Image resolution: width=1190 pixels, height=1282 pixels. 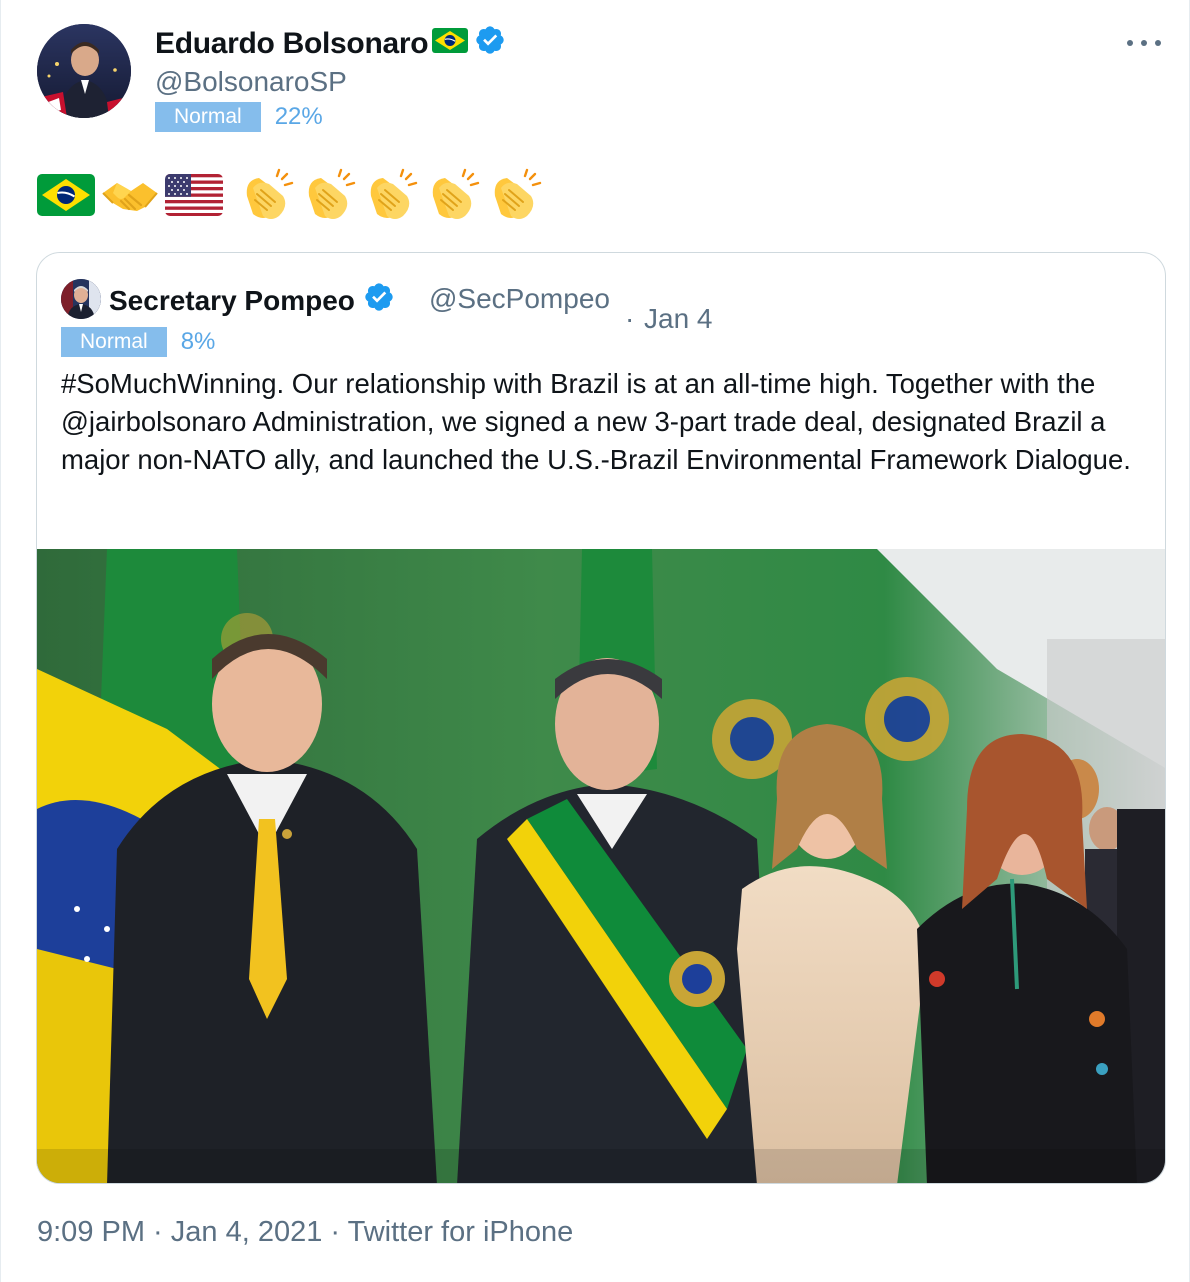 I want to click on quoted-date: Jan 4, so click(x=678, y=319).